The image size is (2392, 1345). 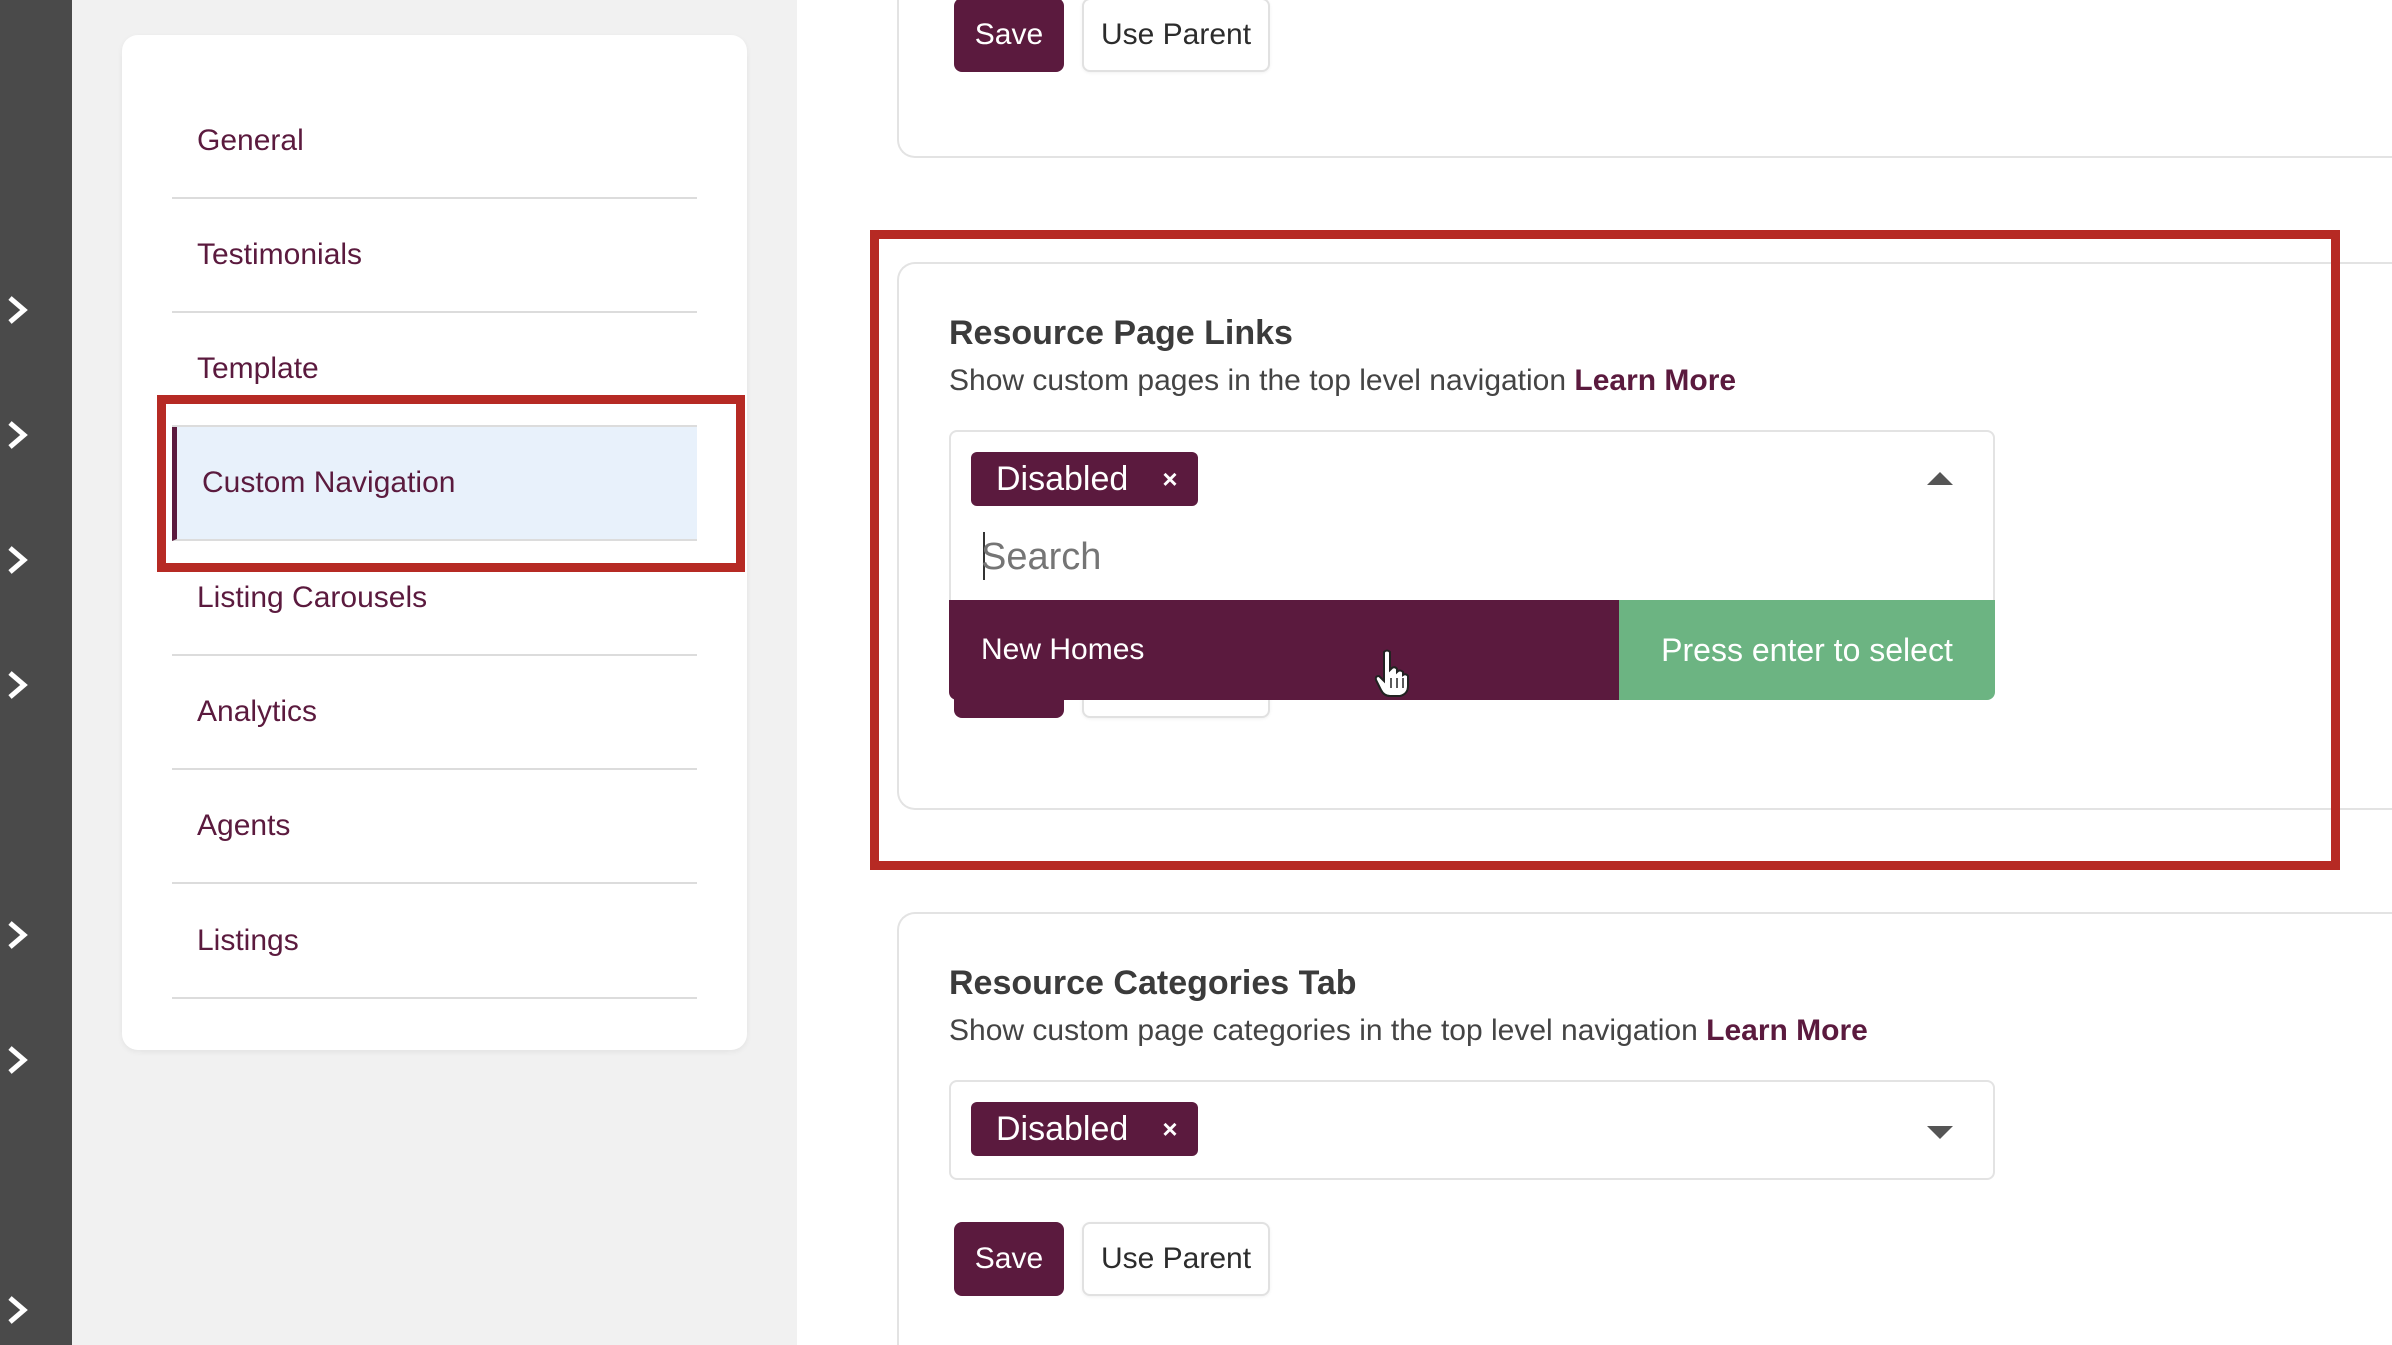 What do you see at coordinates (248, 940) in the screenshot?
I see `nav-item-label: Listings` at bounding box center [248, 940].